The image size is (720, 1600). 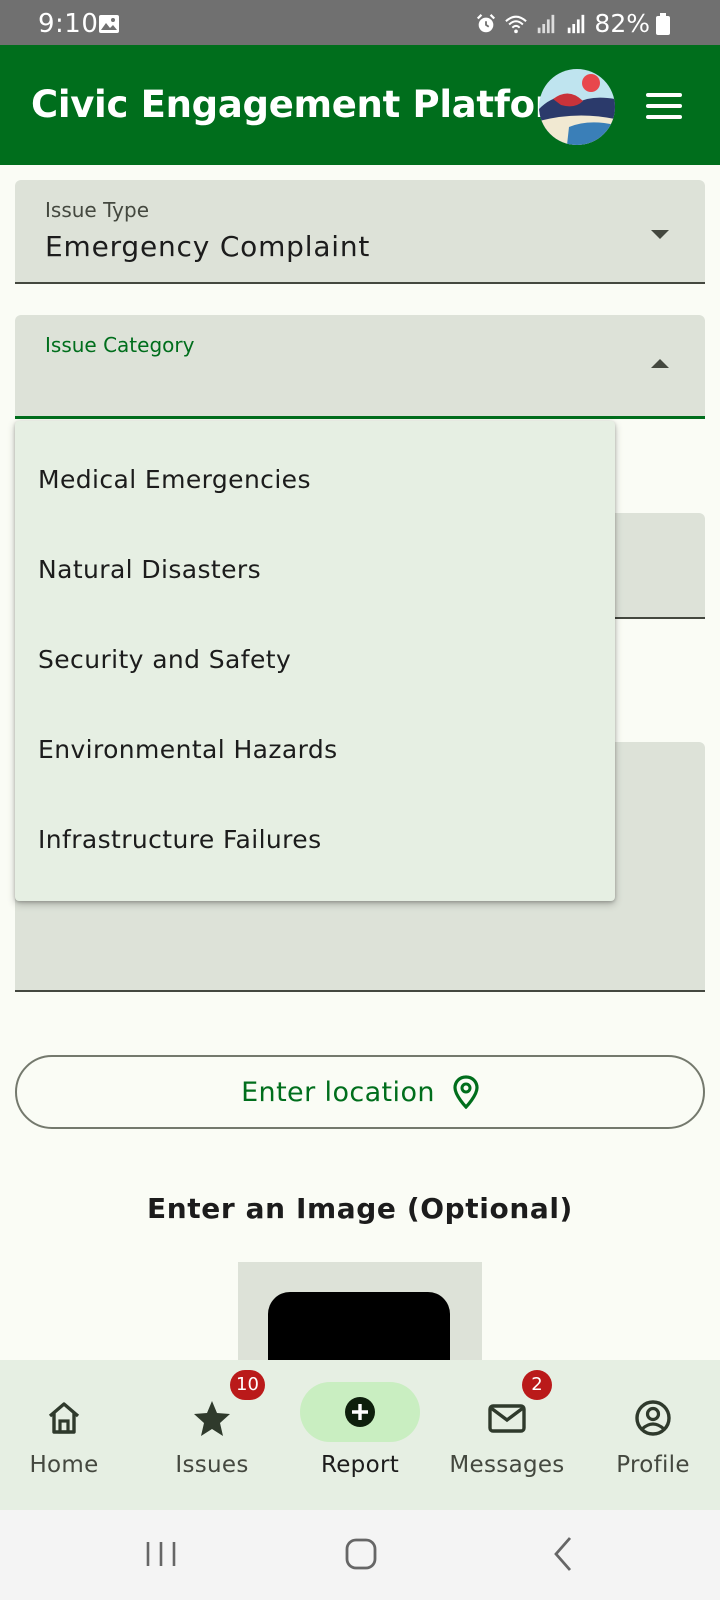 What do you see at coordinates (109, 24) in the screenshot?
I see `gallery-icon` at bounding box center [109, 24].